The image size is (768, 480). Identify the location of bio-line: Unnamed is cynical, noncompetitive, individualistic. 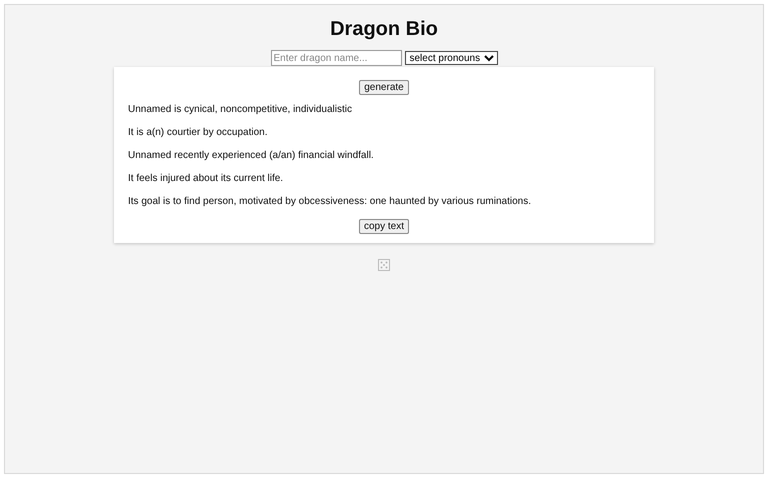
(240, 110).